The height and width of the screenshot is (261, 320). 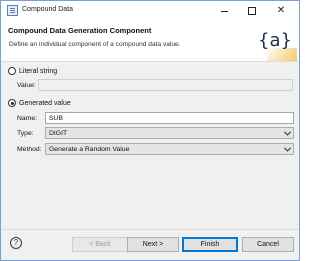 I want to click on app-icon, so click(x=12, y=10).